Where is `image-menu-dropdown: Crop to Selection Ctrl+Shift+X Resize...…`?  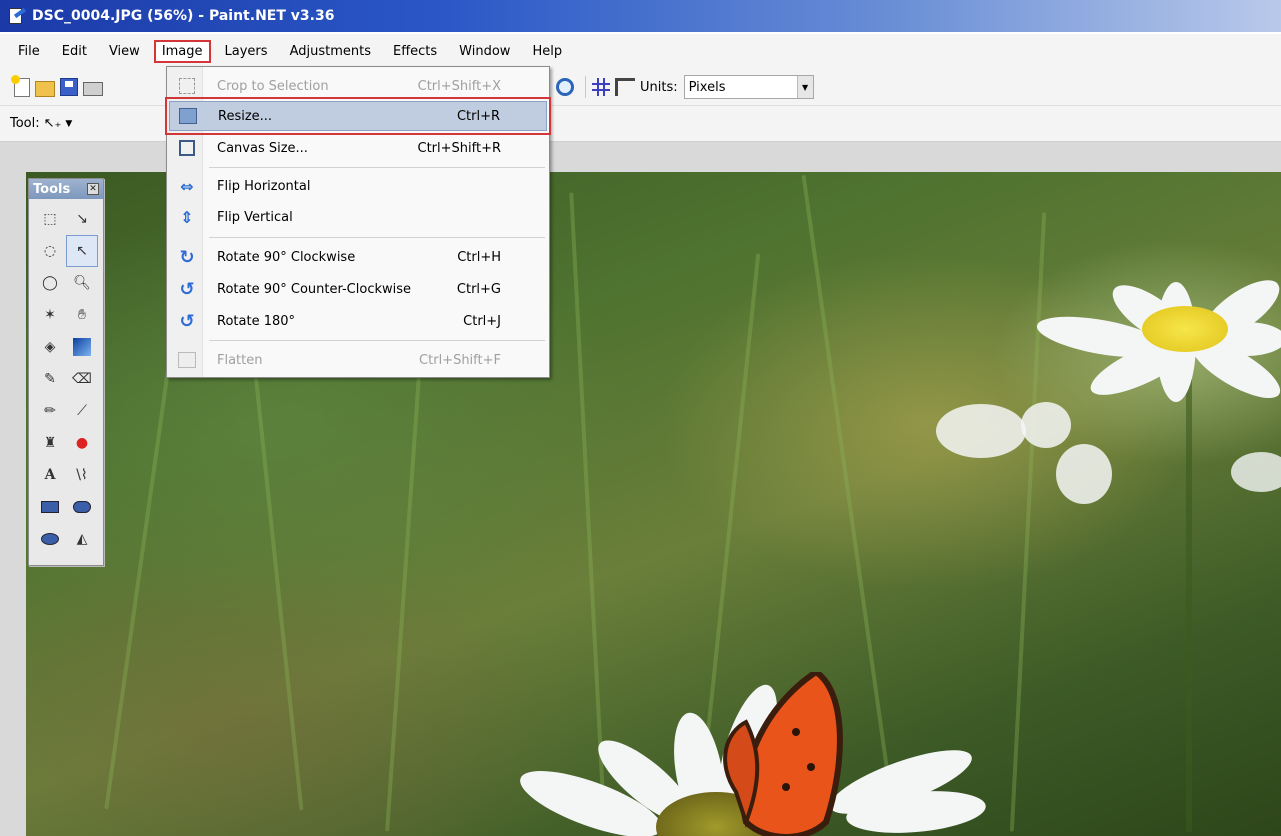
image-menu-dropdown: Crop to Selection Ctrl+Shift+X Resize...… is located at coordinates (358, 222).